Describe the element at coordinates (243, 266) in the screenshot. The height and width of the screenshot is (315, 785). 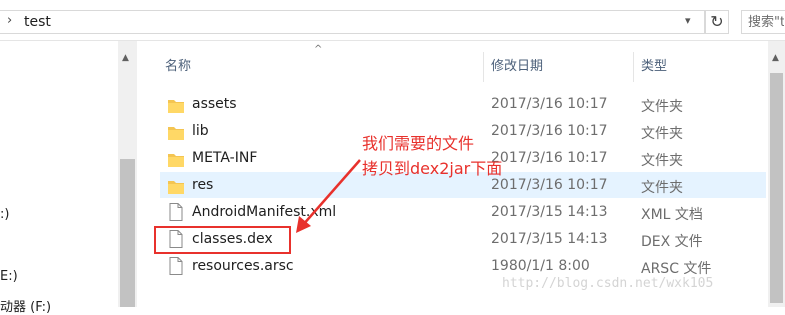
I see `file-name: resources.arsc` at that location.